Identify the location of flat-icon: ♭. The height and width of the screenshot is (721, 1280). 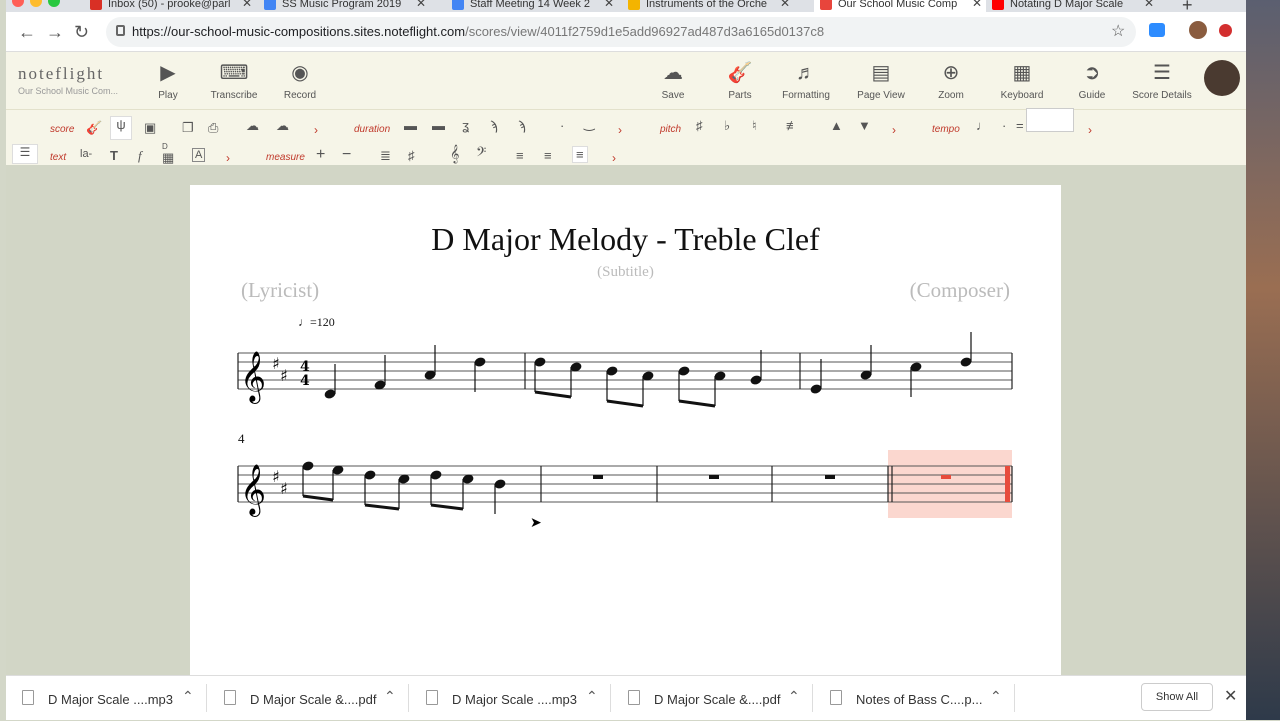
(727, 126).